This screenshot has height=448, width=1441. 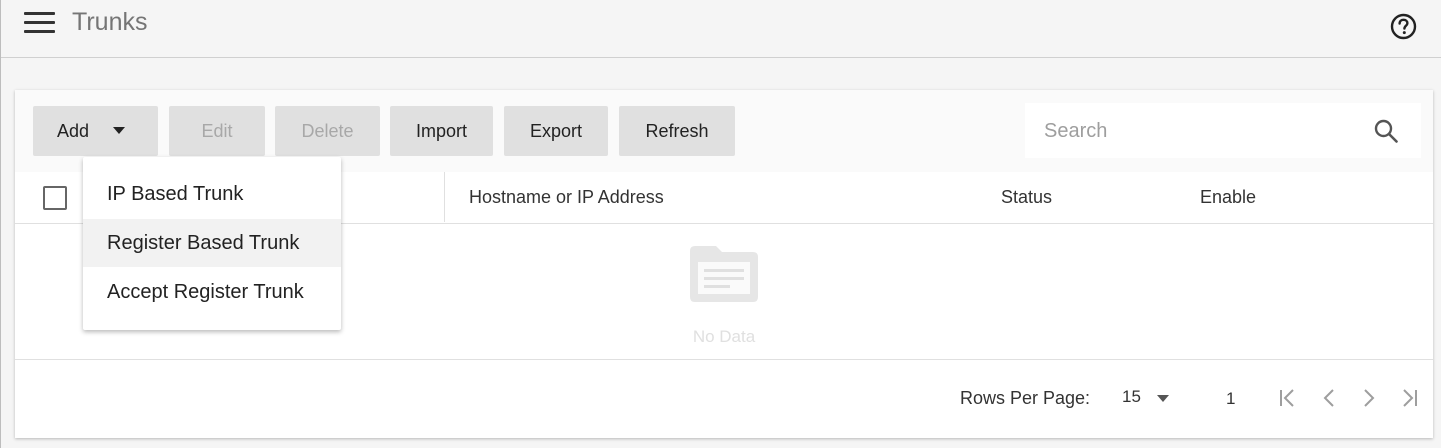 What do you see at coordinates (1152, 398) in the screenshot?
I see `rows-per-page-select: 15` at bounding box center [1152, 398].